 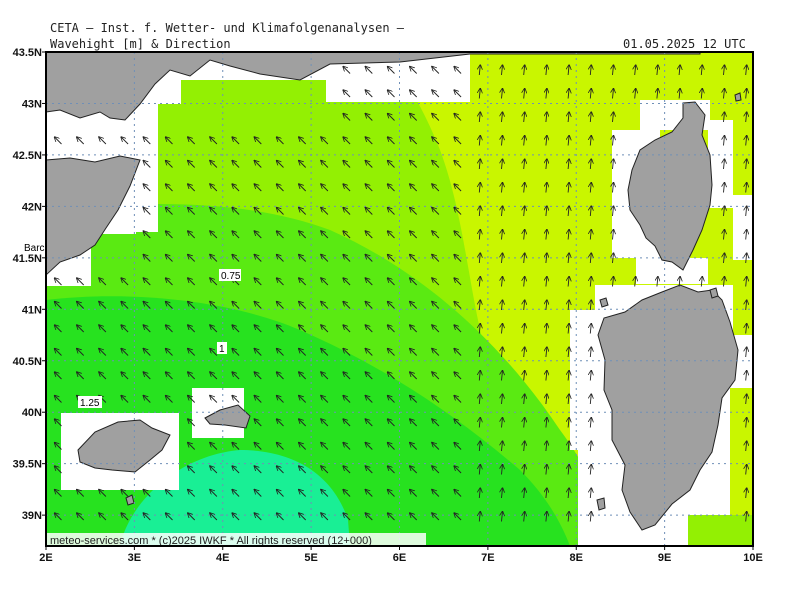 What do you see at coordinates (32, 104) in the screenshot?
I see `lat-tick-label: 43N` at bounding box center [32, 104].